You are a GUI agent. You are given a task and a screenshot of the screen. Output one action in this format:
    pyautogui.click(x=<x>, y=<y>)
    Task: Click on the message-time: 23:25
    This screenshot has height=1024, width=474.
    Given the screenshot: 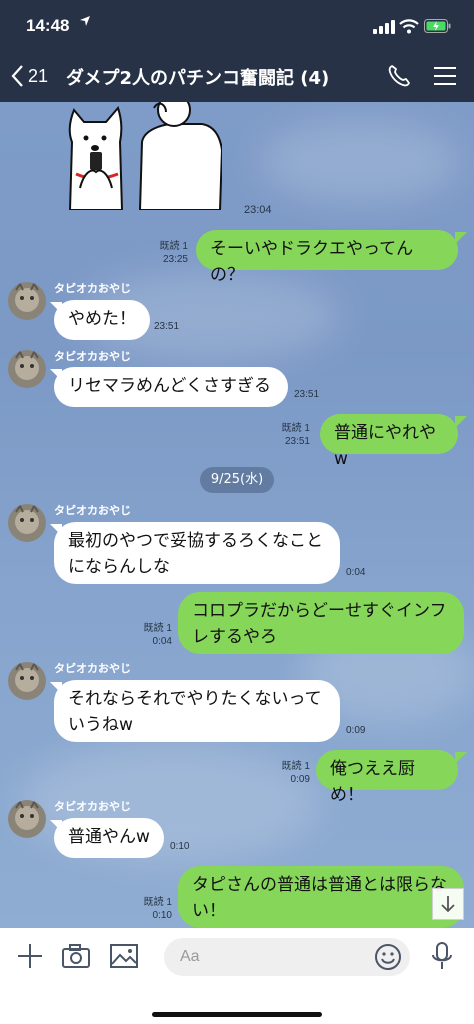 What is the action you would take?
    pyautogui.click(x=175, y=259)
    